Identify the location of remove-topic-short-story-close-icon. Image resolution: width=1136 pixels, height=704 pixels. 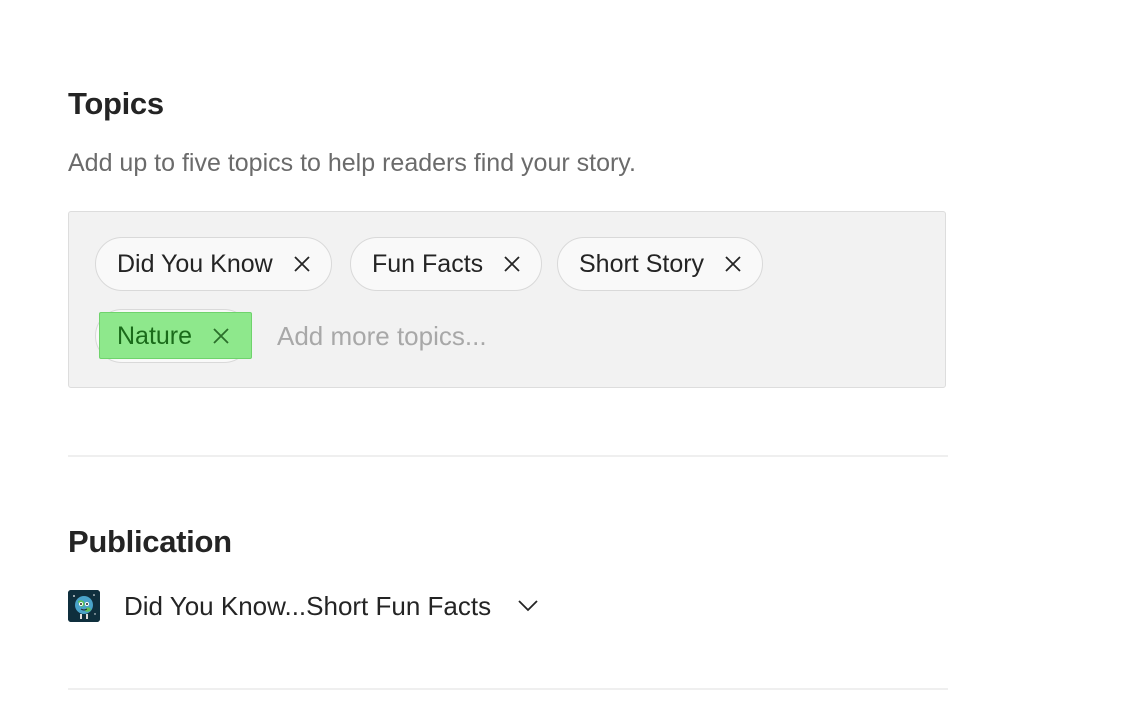
(733, 264).